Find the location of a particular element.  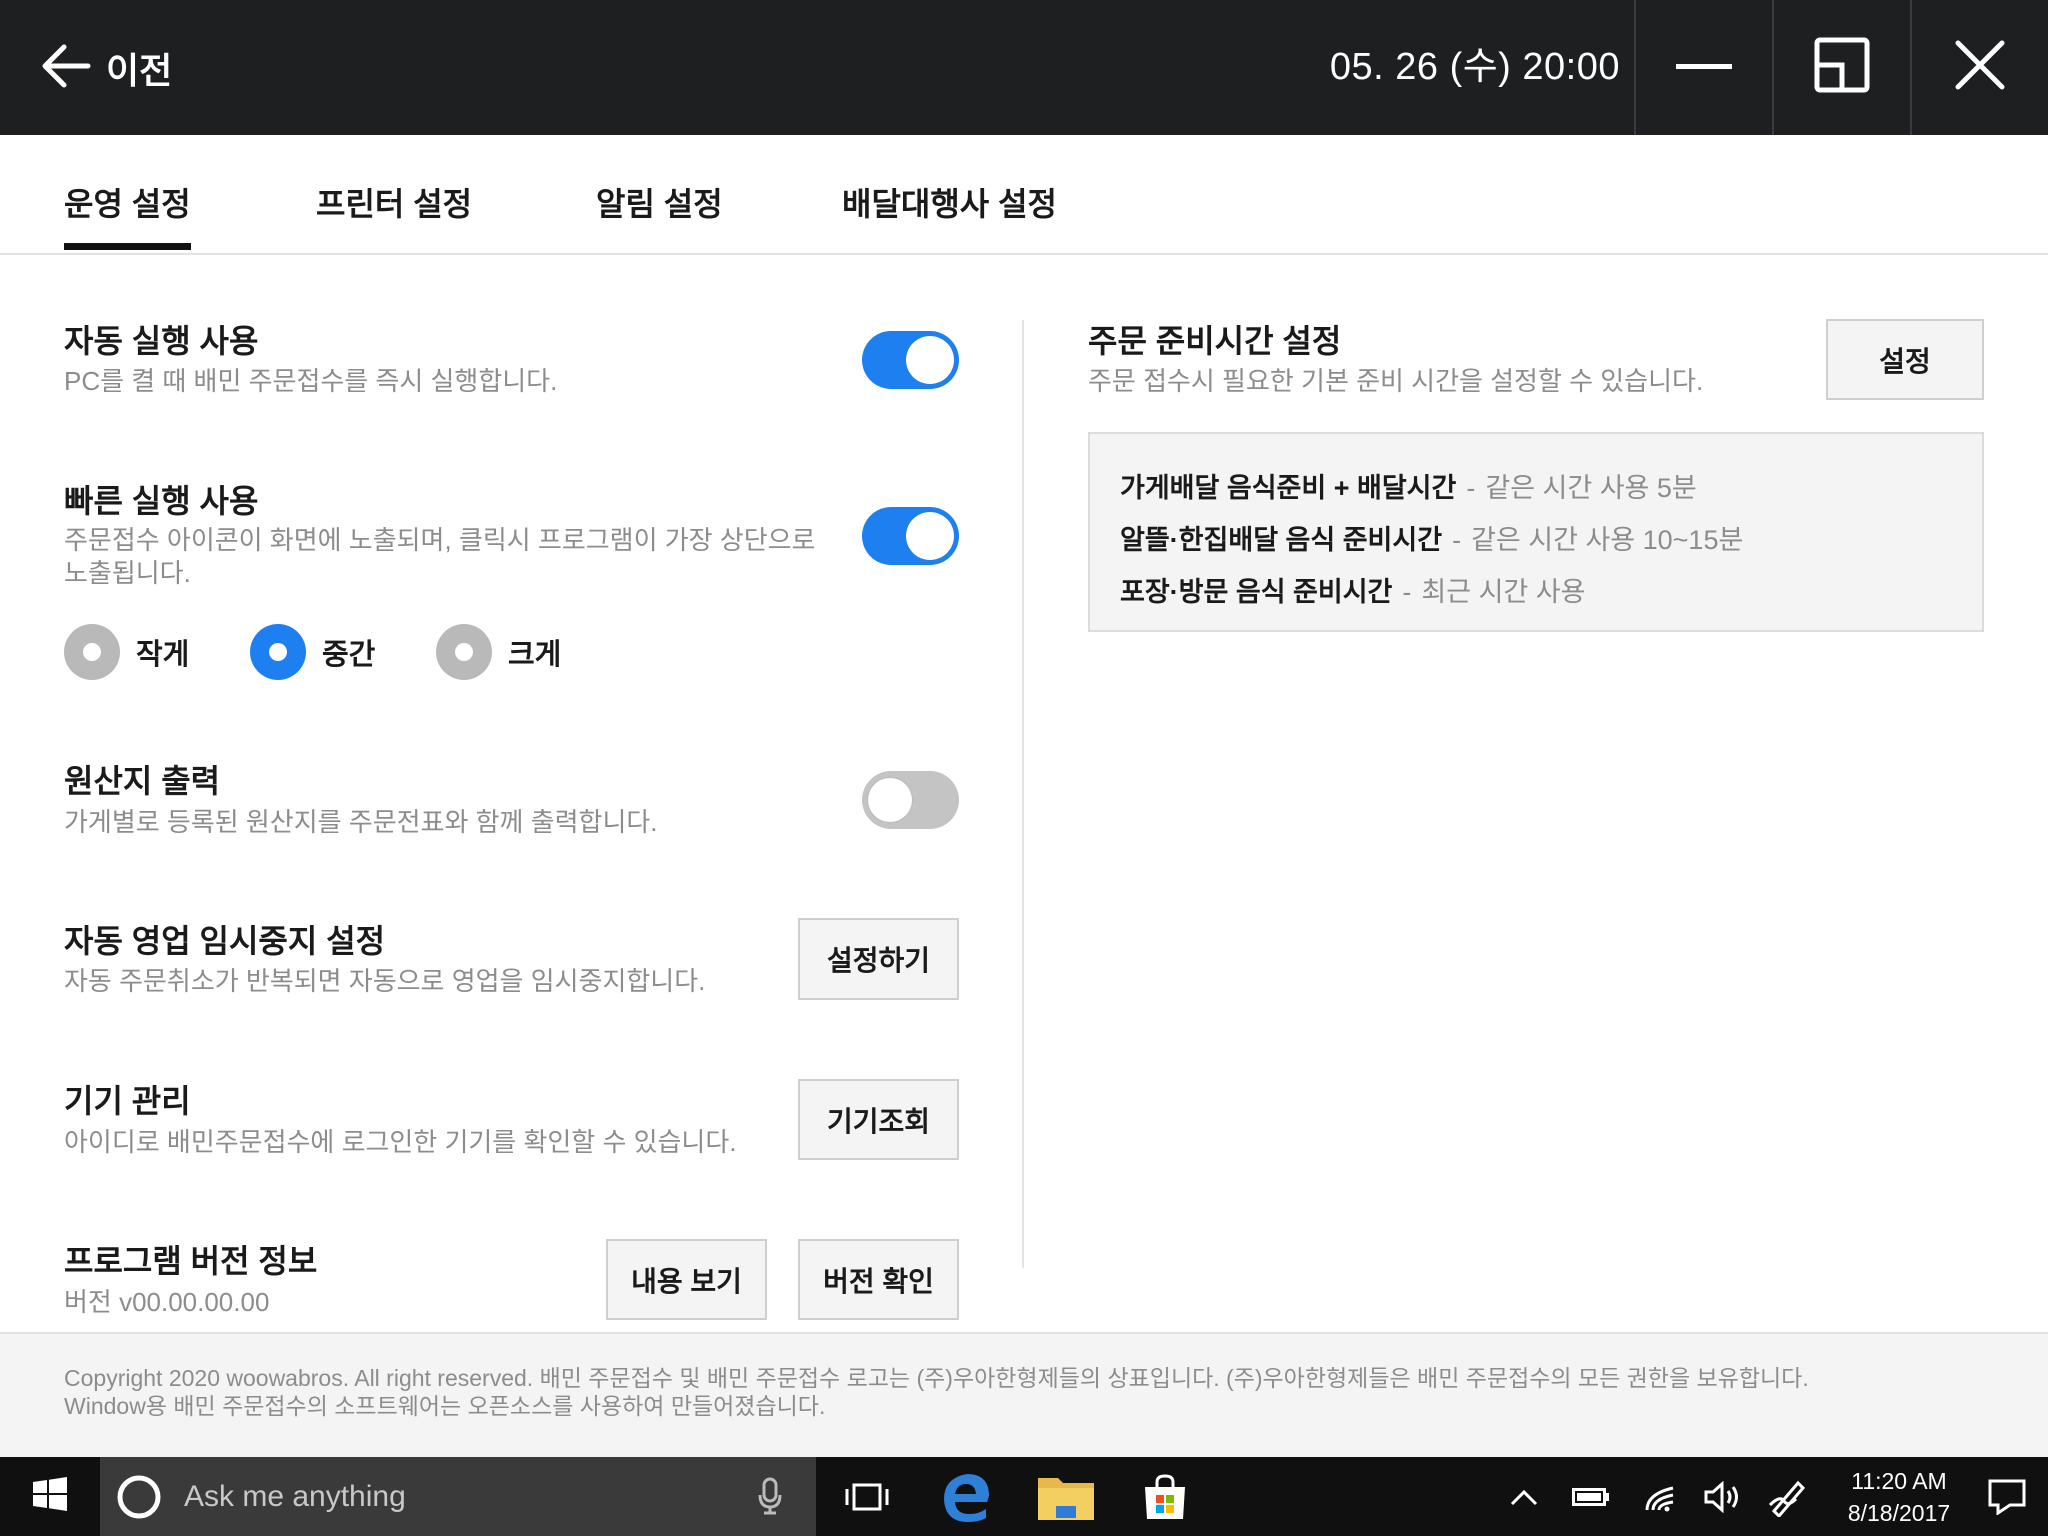

version-number: 버전 v00.00.00.00 is located at coordinates (167, 1302).